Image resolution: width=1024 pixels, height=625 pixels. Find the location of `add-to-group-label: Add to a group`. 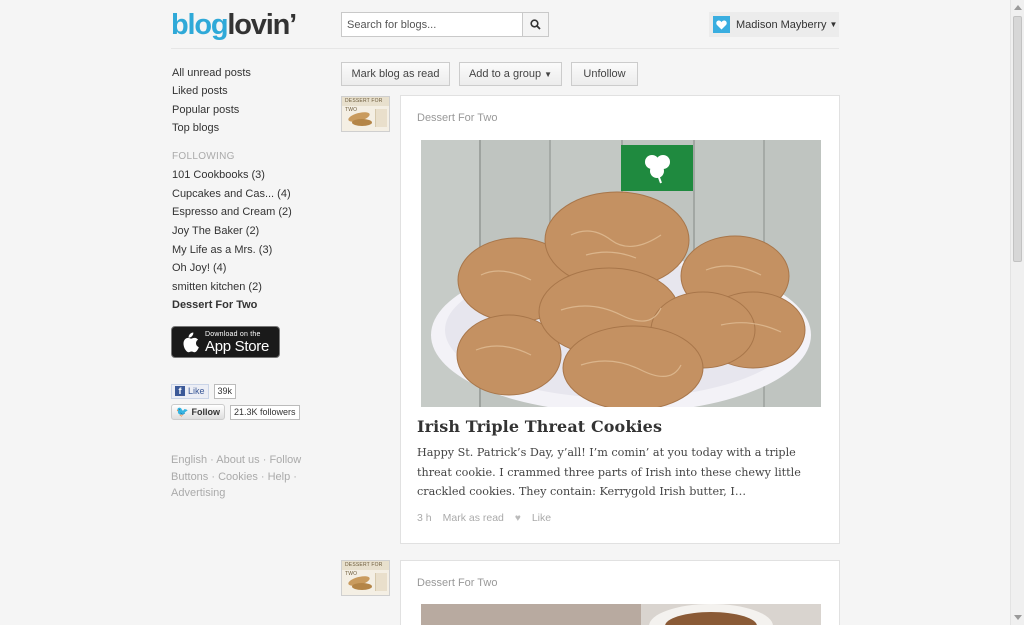

add-to-group-label: Add to a group is located at coordinates (505, 74).